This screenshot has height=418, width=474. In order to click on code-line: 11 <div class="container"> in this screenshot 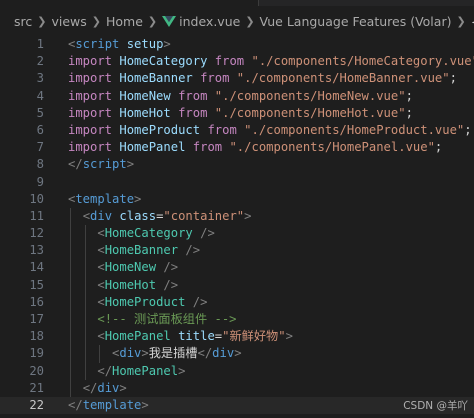, I will do `click(237, 216)`.